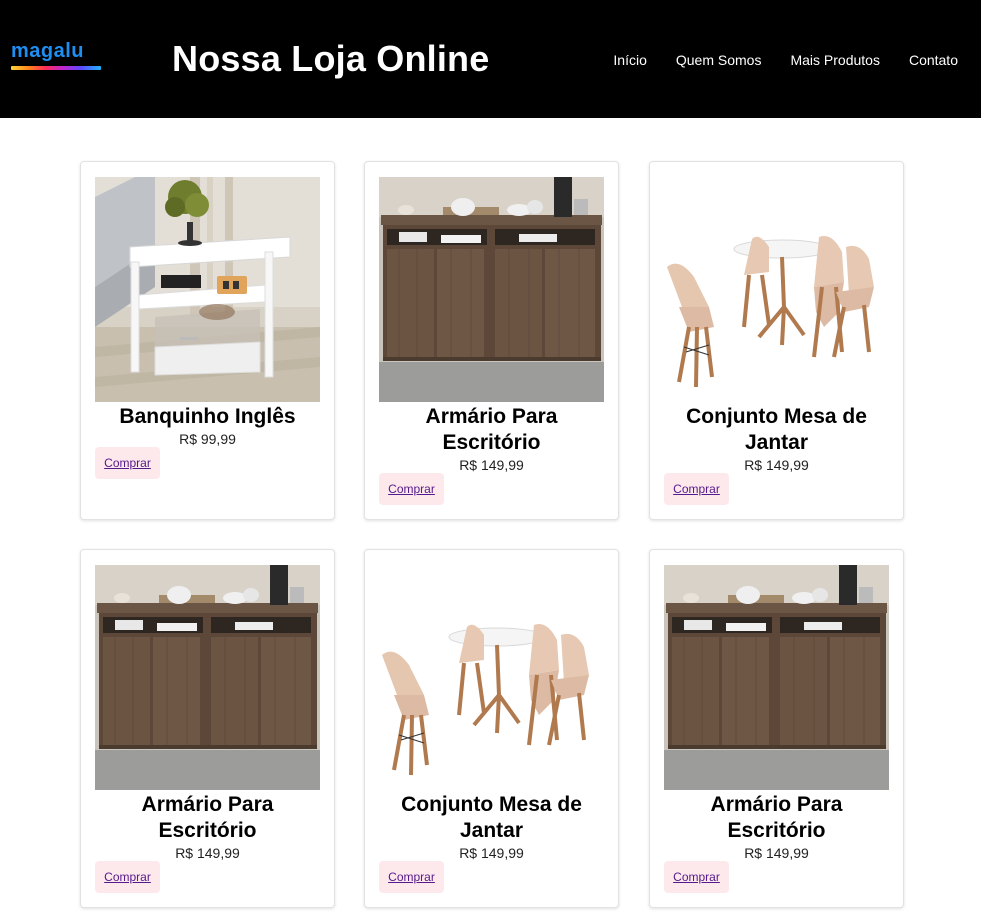 The image size is (981, 912). What do you see at coordinates (56, 68) in the screenshot?
I see `logo-gradient-bar` at bounding box center [56, 68].